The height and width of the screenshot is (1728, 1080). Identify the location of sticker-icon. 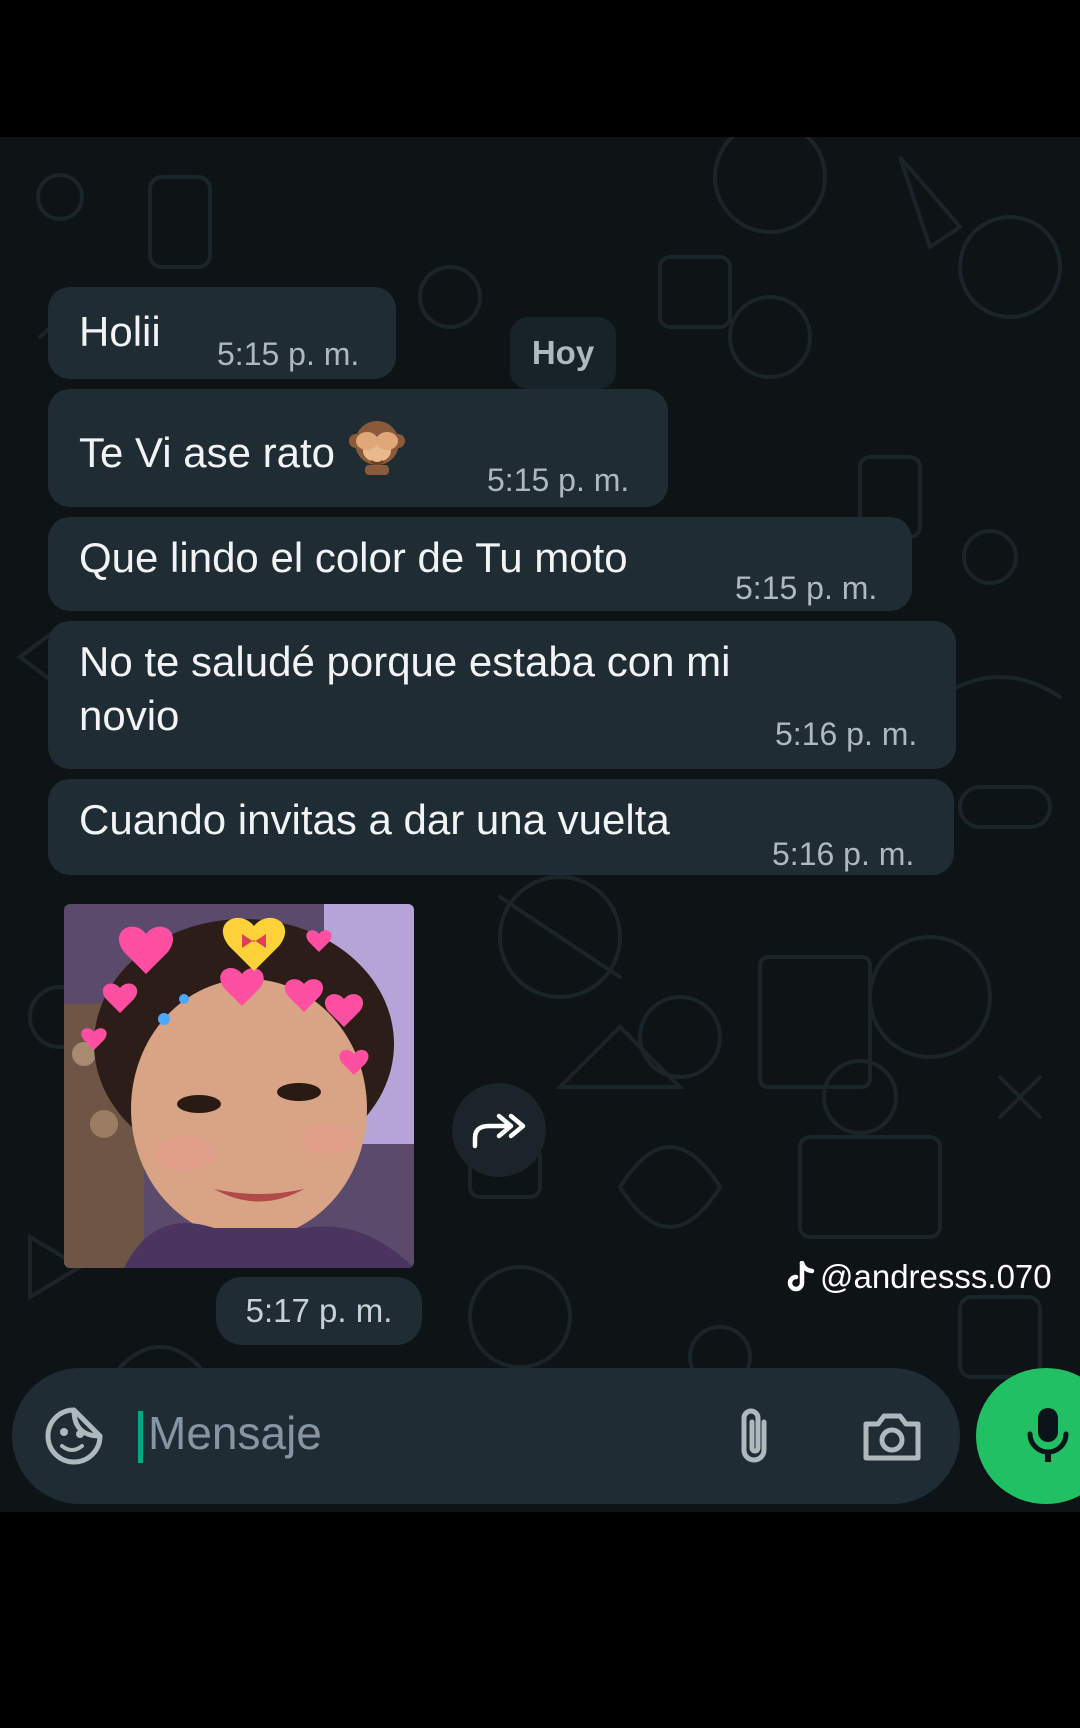
(74, 1436).